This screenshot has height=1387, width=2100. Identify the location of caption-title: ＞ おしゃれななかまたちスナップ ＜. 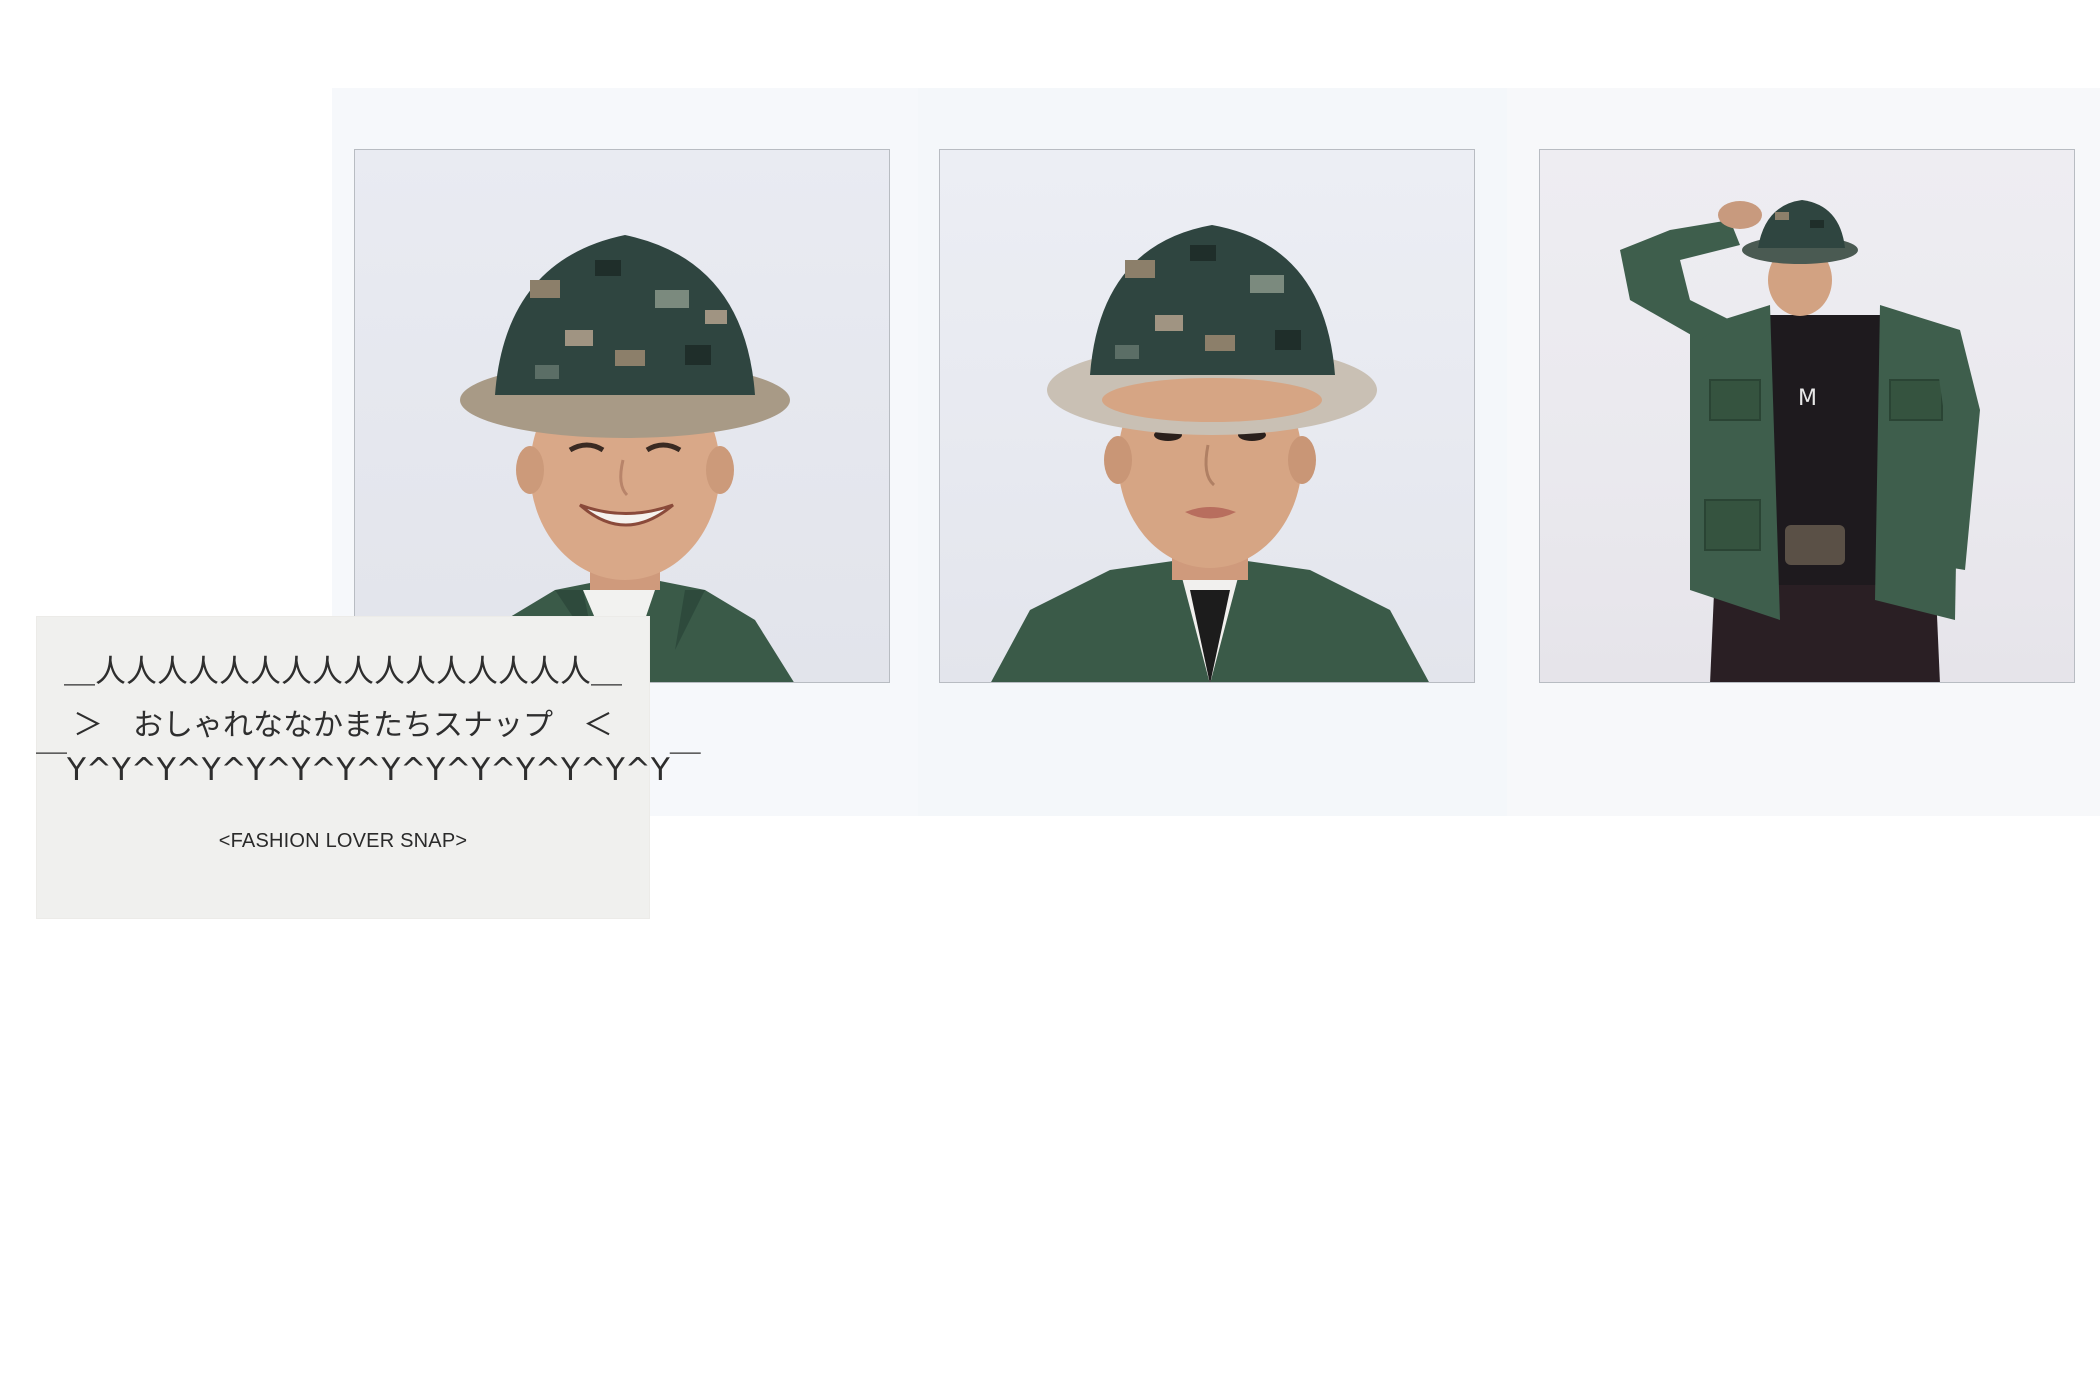
(343, 725).